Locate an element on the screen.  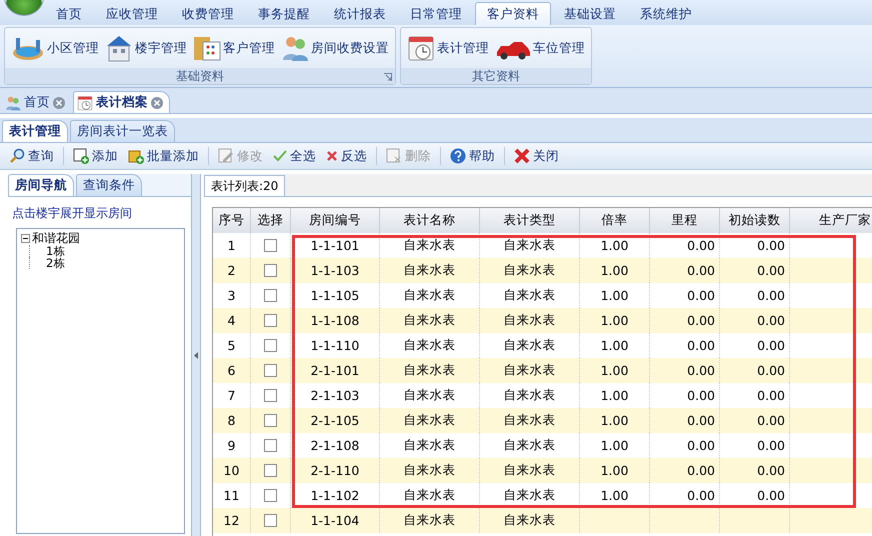
table-cell: 6 is located at coordinates (232, 370).